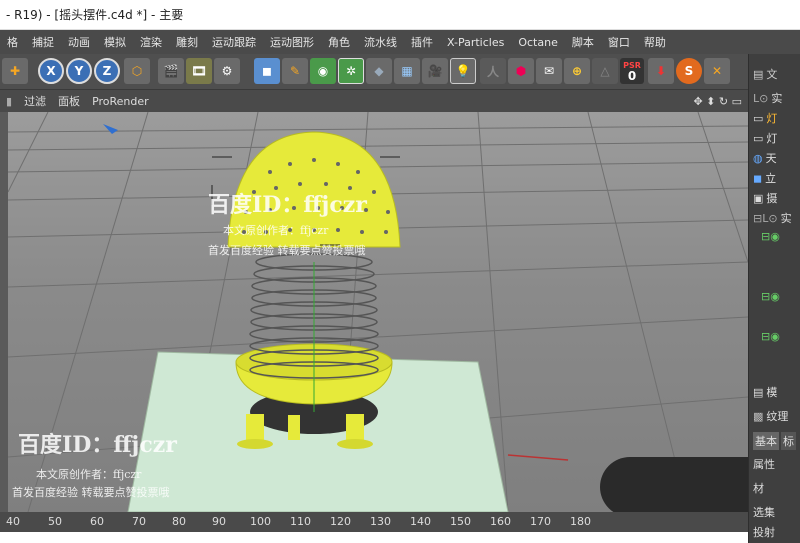 The height and width of the screenshot is (543, 800). Describe the element at coordinates (179, 521) in the screenshot. I see `ruler-tick: 80` at that location.